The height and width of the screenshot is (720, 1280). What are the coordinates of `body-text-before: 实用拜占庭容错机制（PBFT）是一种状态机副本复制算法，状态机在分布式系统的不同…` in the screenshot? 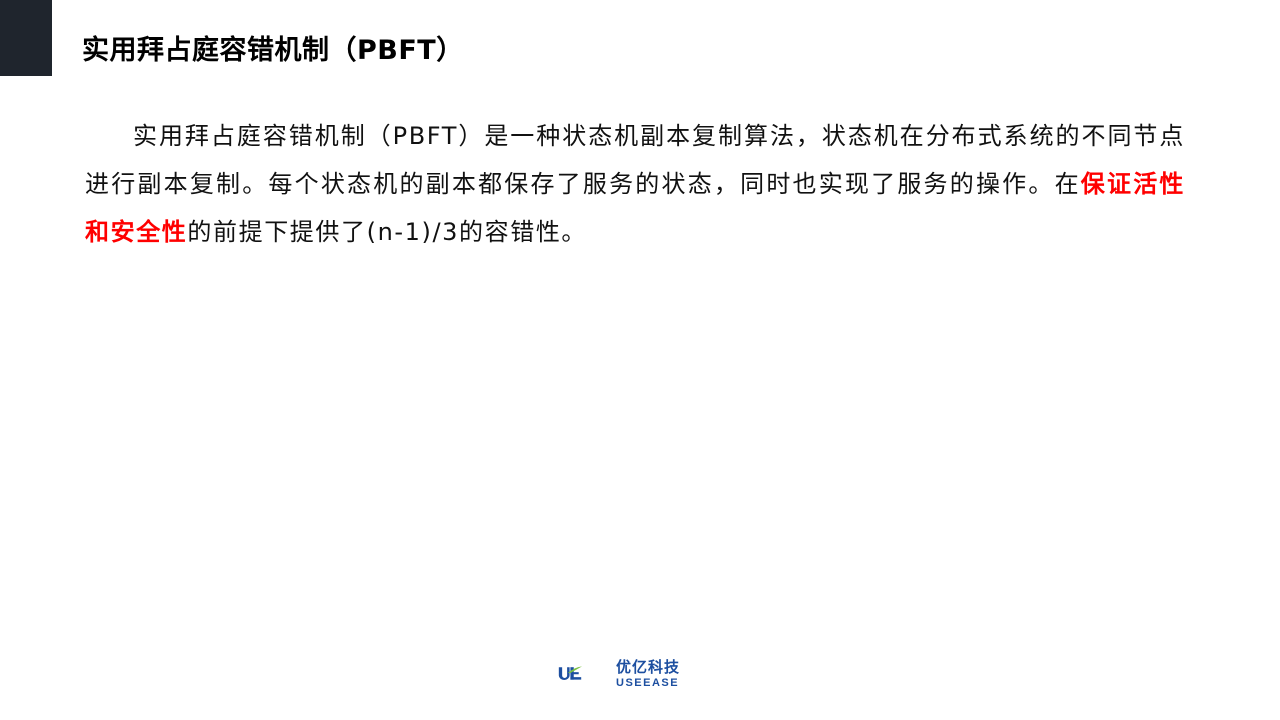 It's located at (635, 160).